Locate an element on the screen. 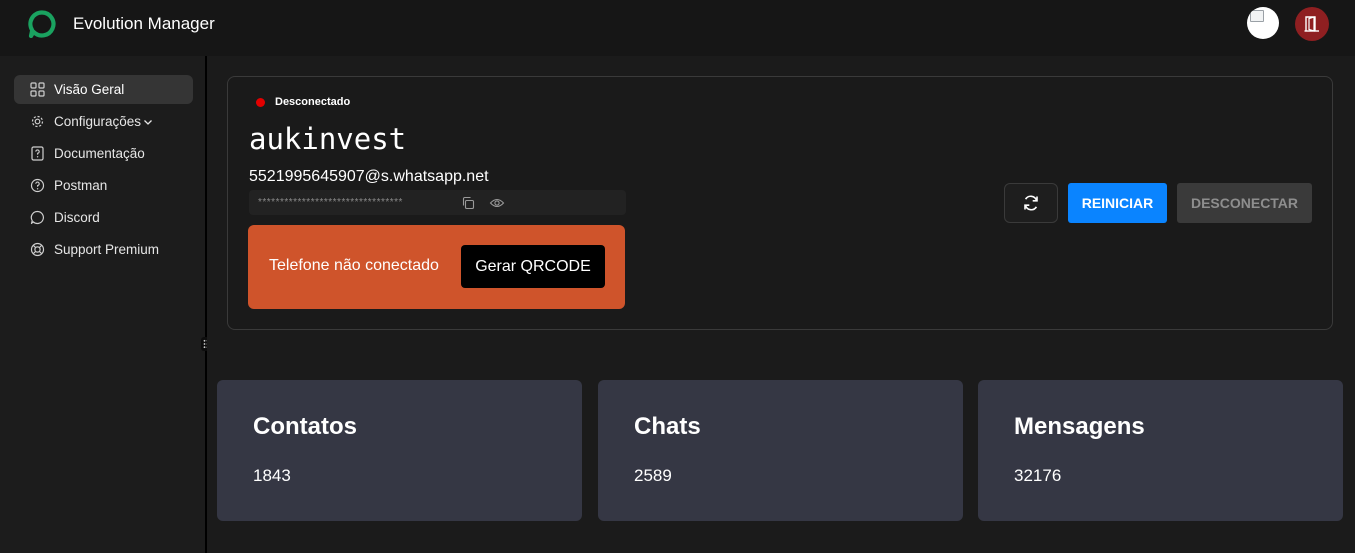 This screenshot has width=1355, height=553. chat-icon is located at coordinates (37, 217).